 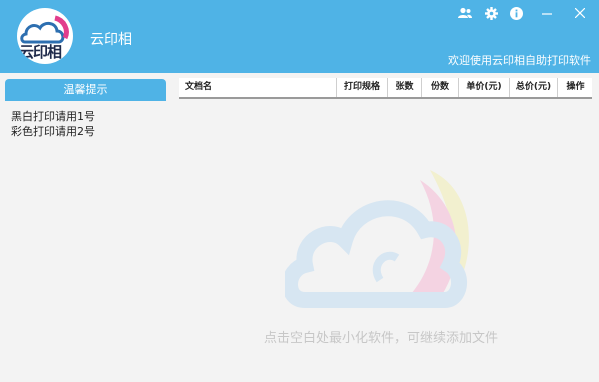 What do you see at coordinates (465, 13) in the screenshot?
I see `user-icon` at bounding box center [465, 13].